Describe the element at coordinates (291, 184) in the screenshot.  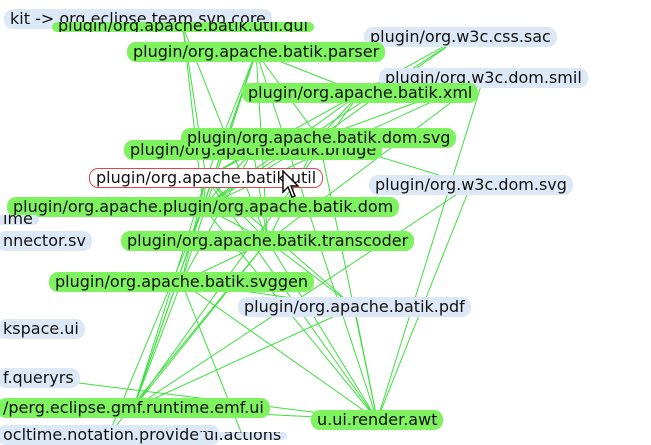
I see `mouse-pointer-icon` at that location.